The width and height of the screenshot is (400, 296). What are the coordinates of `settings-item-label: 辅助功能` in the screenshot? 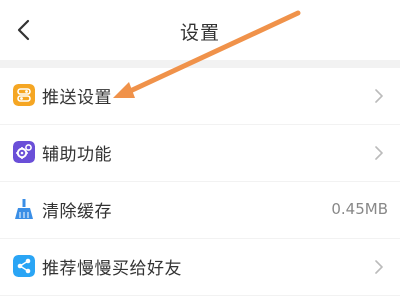 It's located at (77, 155).